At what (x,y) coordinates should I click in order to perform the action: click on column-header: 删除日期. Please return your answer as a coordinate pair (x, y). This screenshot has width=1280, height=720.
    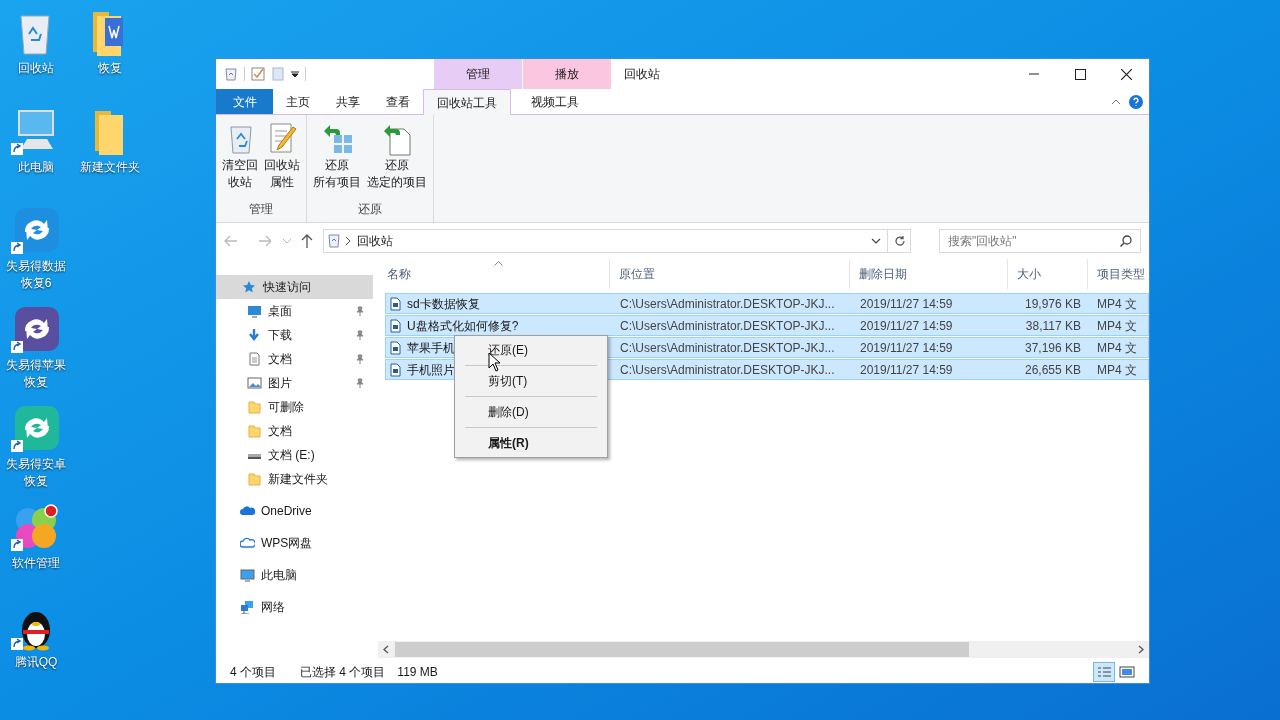
    Looking at the image, I should click on (929, 274).